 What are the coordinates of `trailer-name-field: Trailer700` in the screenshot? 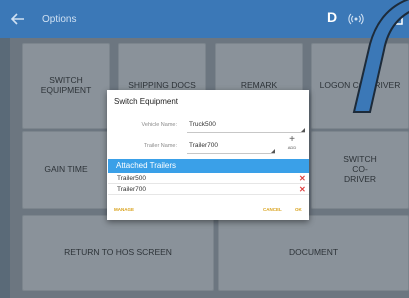 It's located at (203, 145).